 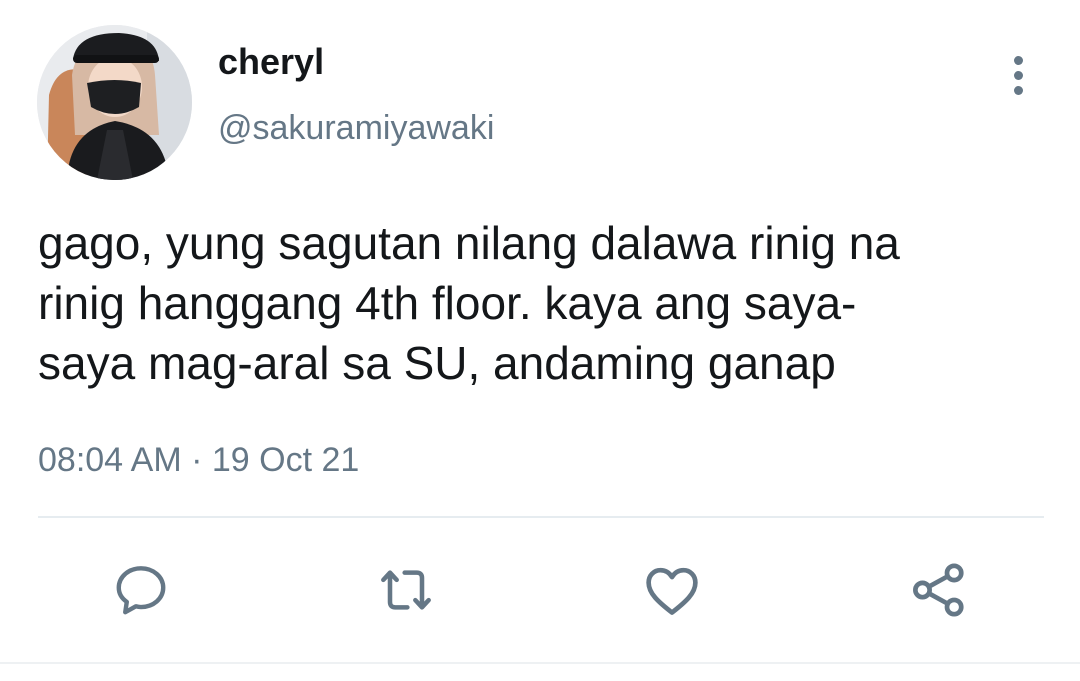 What do you see at coordinates (447, 303) in the screenshot?
I see `tweet-text-line: rinig hanggang 4th floor. kaya ang saya-` at bounding box center [447, 303].